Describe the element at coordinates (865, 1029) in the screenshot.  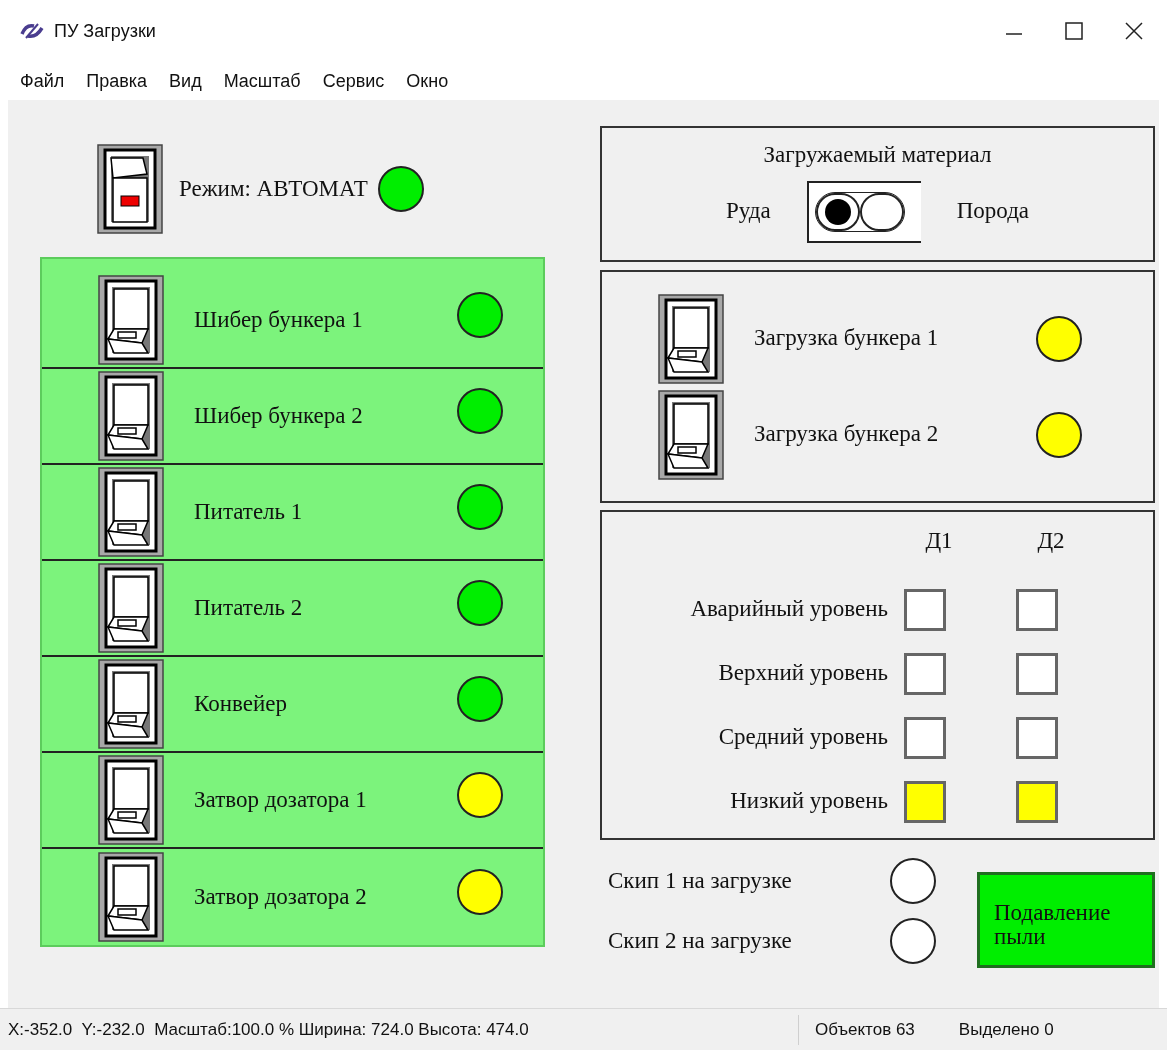
I see `status-object-count: Объектов 63` at that location.